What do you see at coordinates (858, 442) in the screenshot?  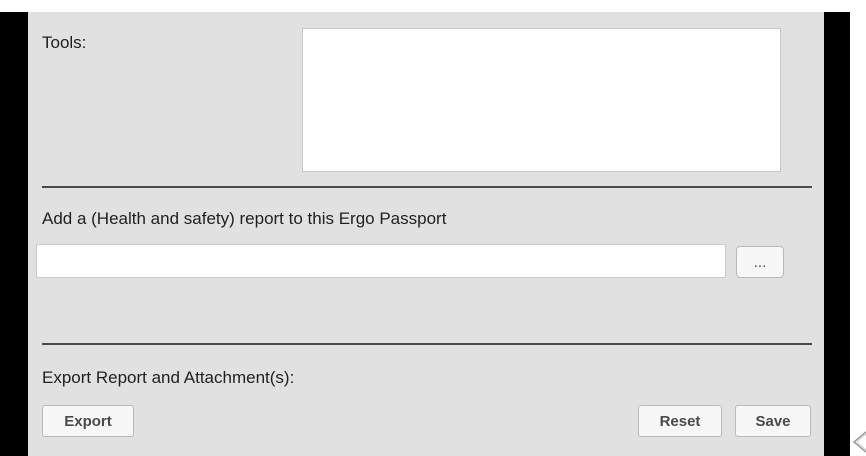 I see `chevron-left-icon` at bounding box center [858, 442].